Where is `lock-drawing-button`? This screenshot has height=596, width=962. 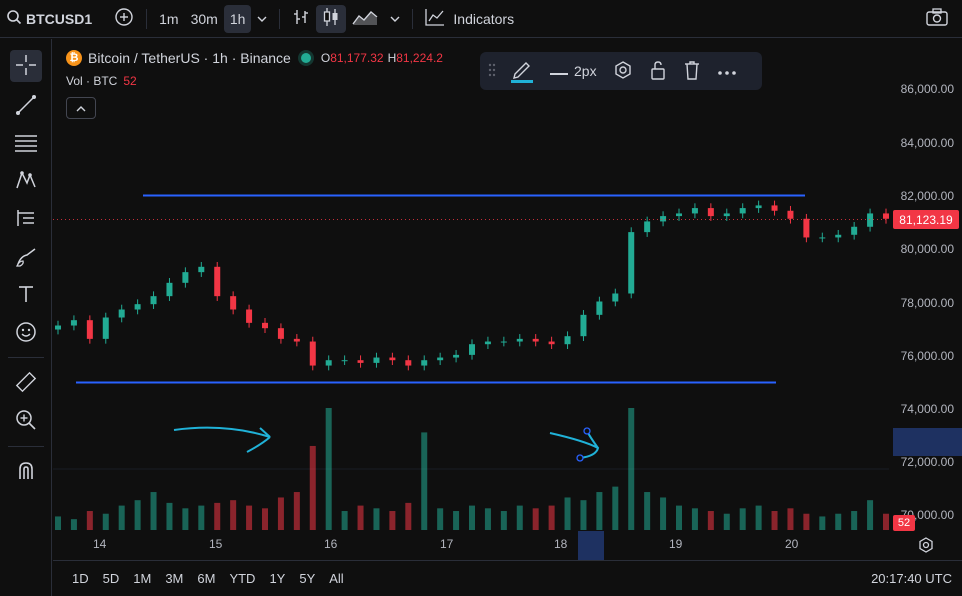 lock-drawing-button is located at coordinates (658, 71).